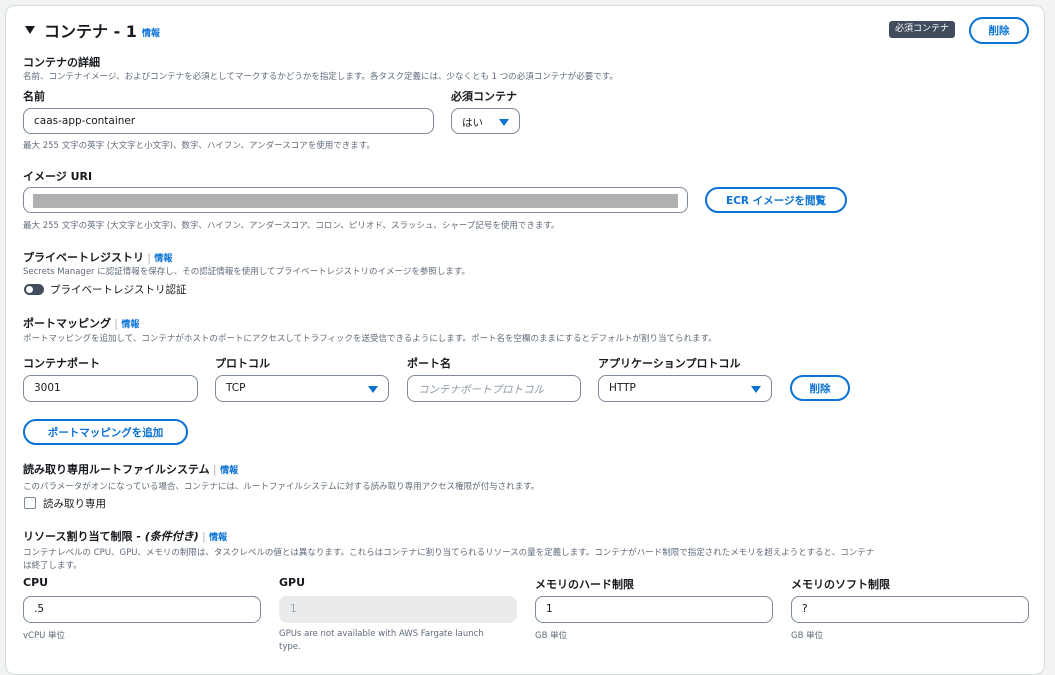  Describe the element at coordinates (83, 257) in the screenshot. I see `private-registry-title: プライベートレジストリ` at that location.